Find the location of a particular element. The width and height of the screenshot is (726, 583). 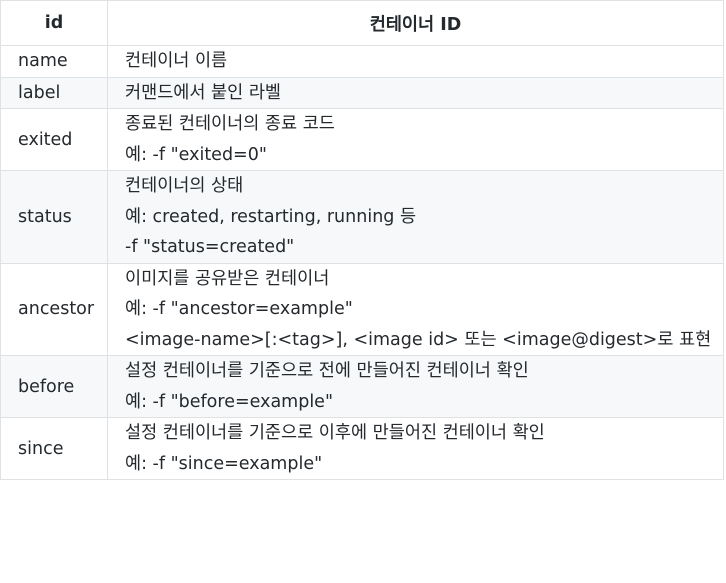

row-description: 커맨드에서 붙인 라벨 is located at coordinates (415, 92).